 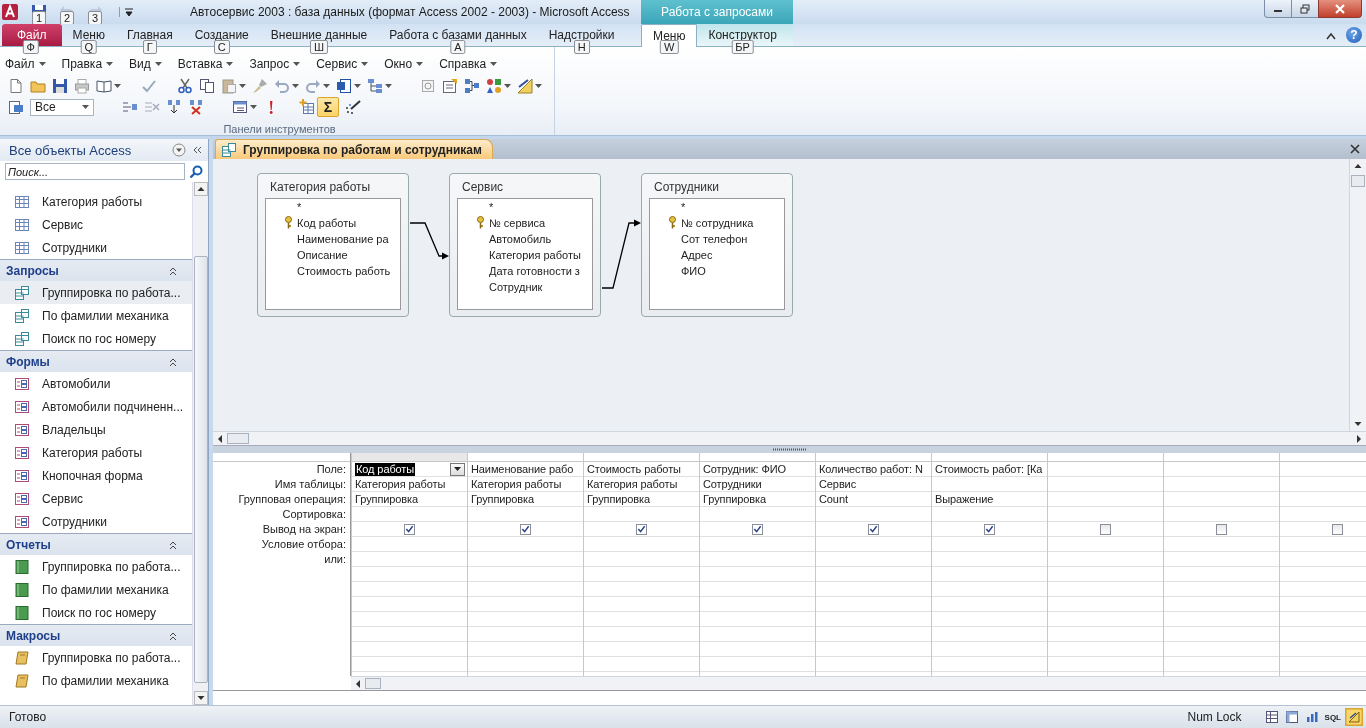 What do you see at coordinates (331, 469) in the screenshot?
I see `row-label: Поле:` at bounding box center [331, 469].